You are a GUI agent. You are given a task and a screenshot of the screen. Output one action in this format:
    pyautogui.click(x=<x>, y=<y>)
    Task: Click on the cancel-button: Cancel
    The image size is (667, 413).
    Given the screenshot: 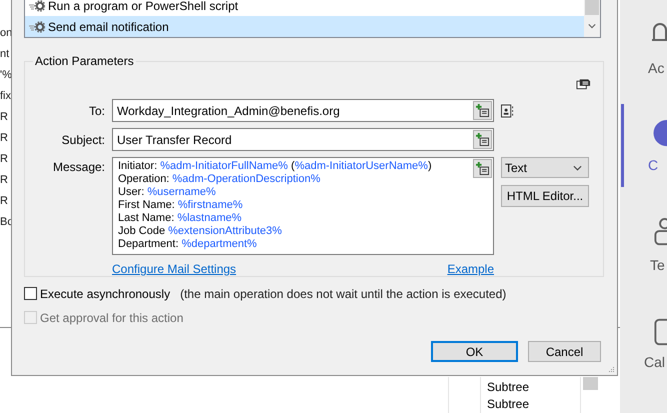 What is the action you would take?
    pyautogui.click(x=564, y=351)
    